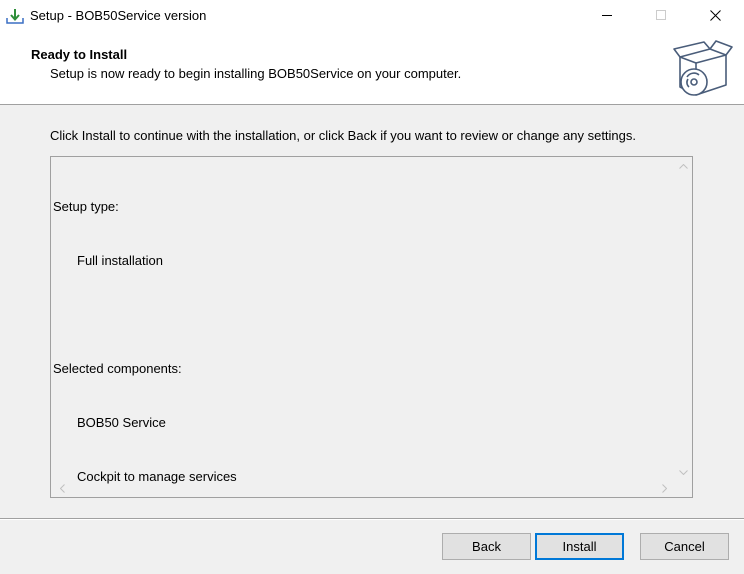  Describe the element at coordinates (683, 166) in the screenshot. I see `scroll-up-icon` at that location.